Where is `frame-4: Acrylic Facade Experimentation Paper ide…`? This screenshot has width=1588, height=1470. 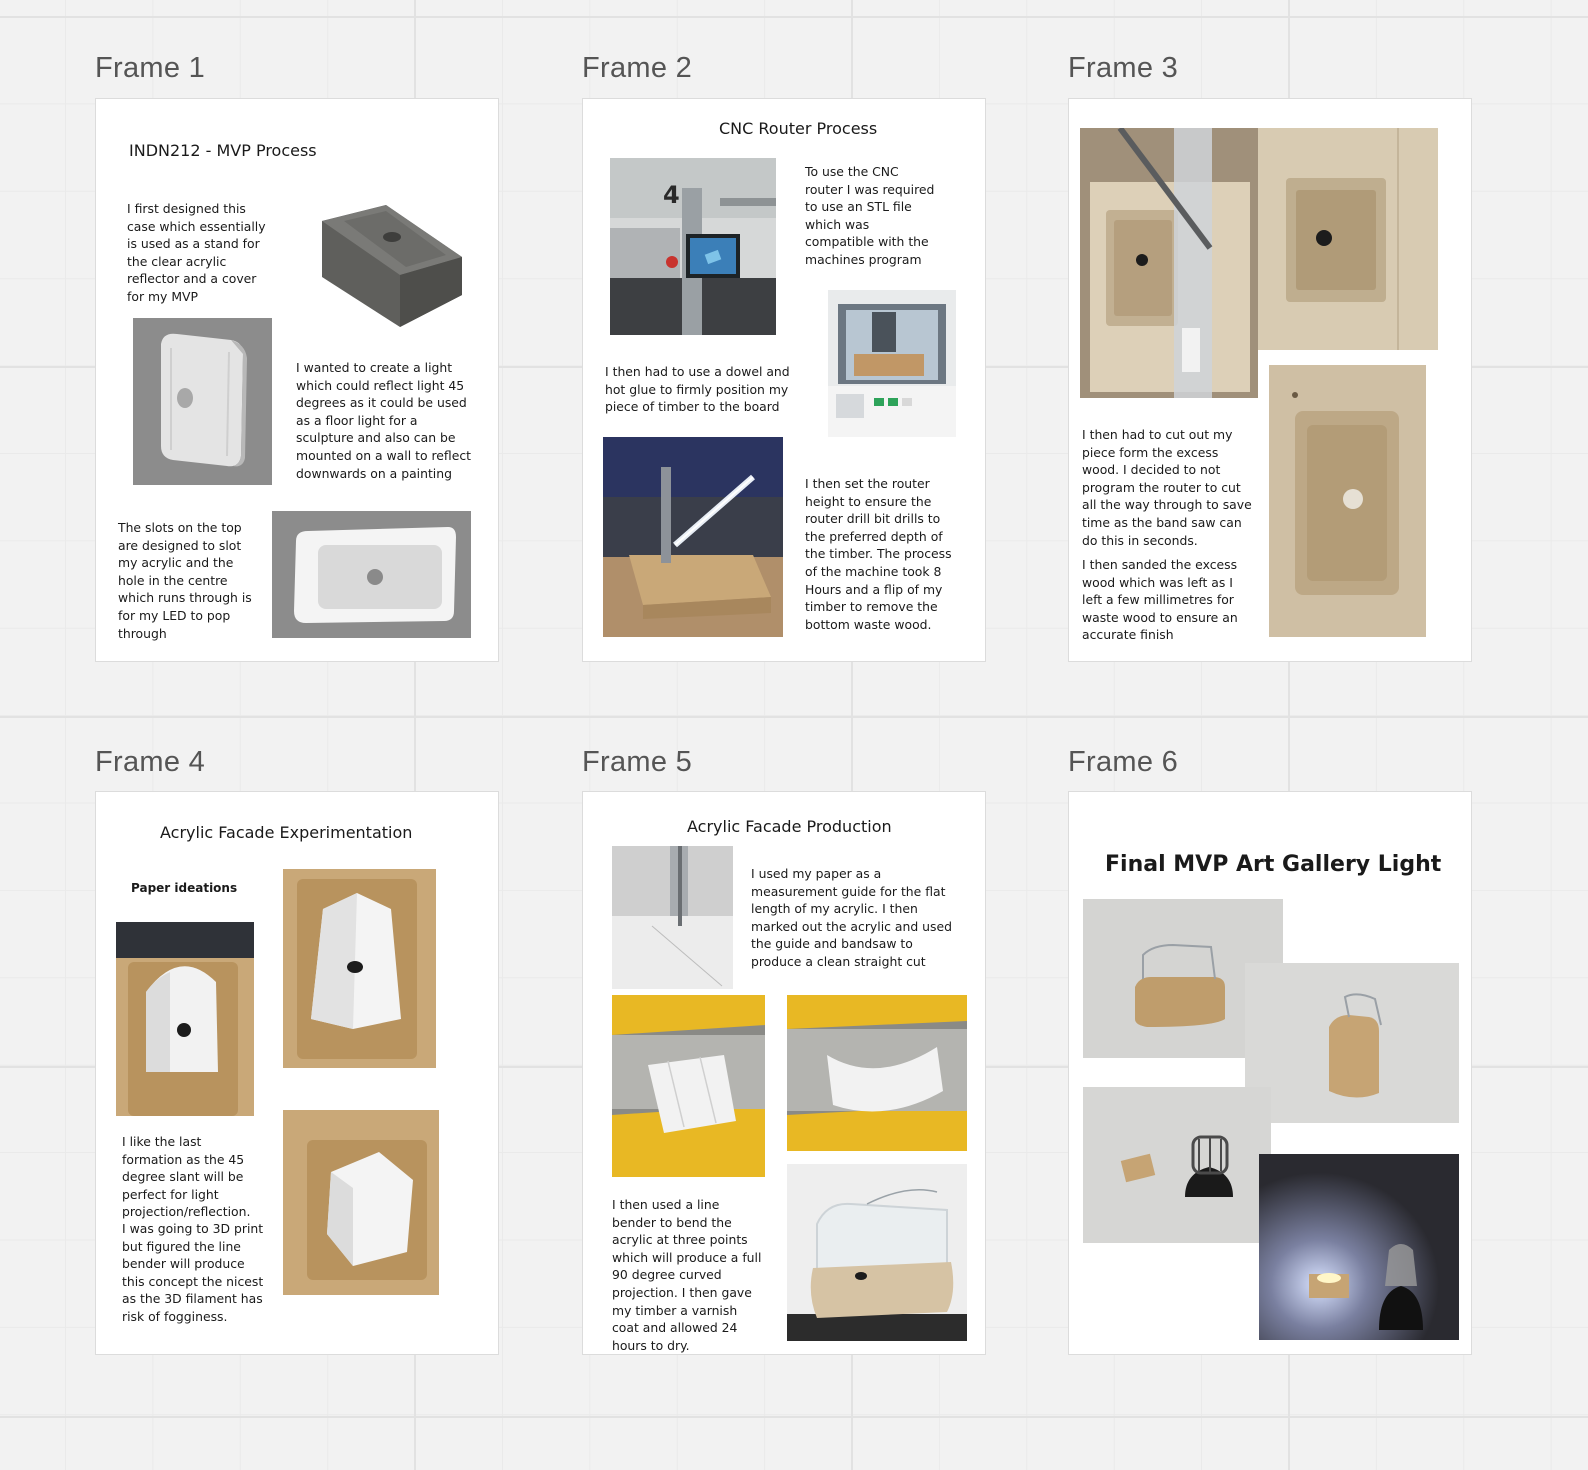
frame-4: Acrylic Facade Experimentation Paper ide… is located at coordinates (297, 1073).